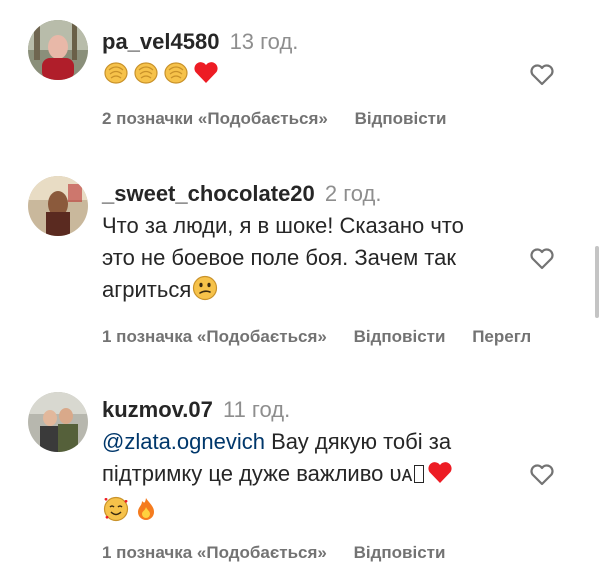  What do you see at coordinates (116, 513) in the screenshot?
I see `smiling-face-with-hearts-icon` at bounding box center [116, 513].